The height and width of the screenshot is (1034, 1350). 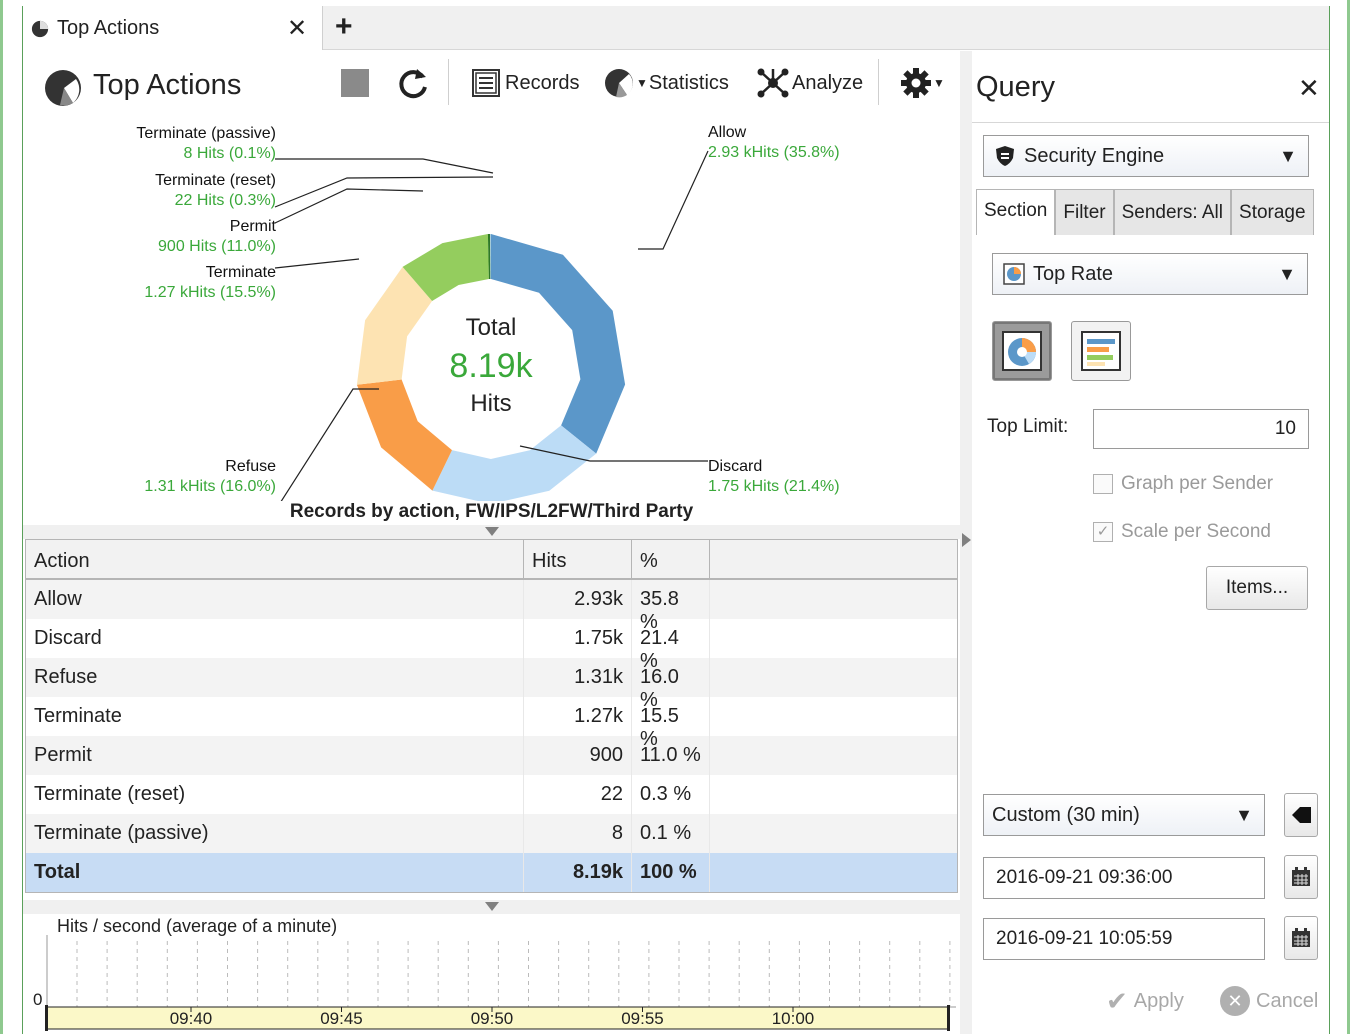 I want to click on cell-percent: 0.1 %, so click(x=671, y=833).